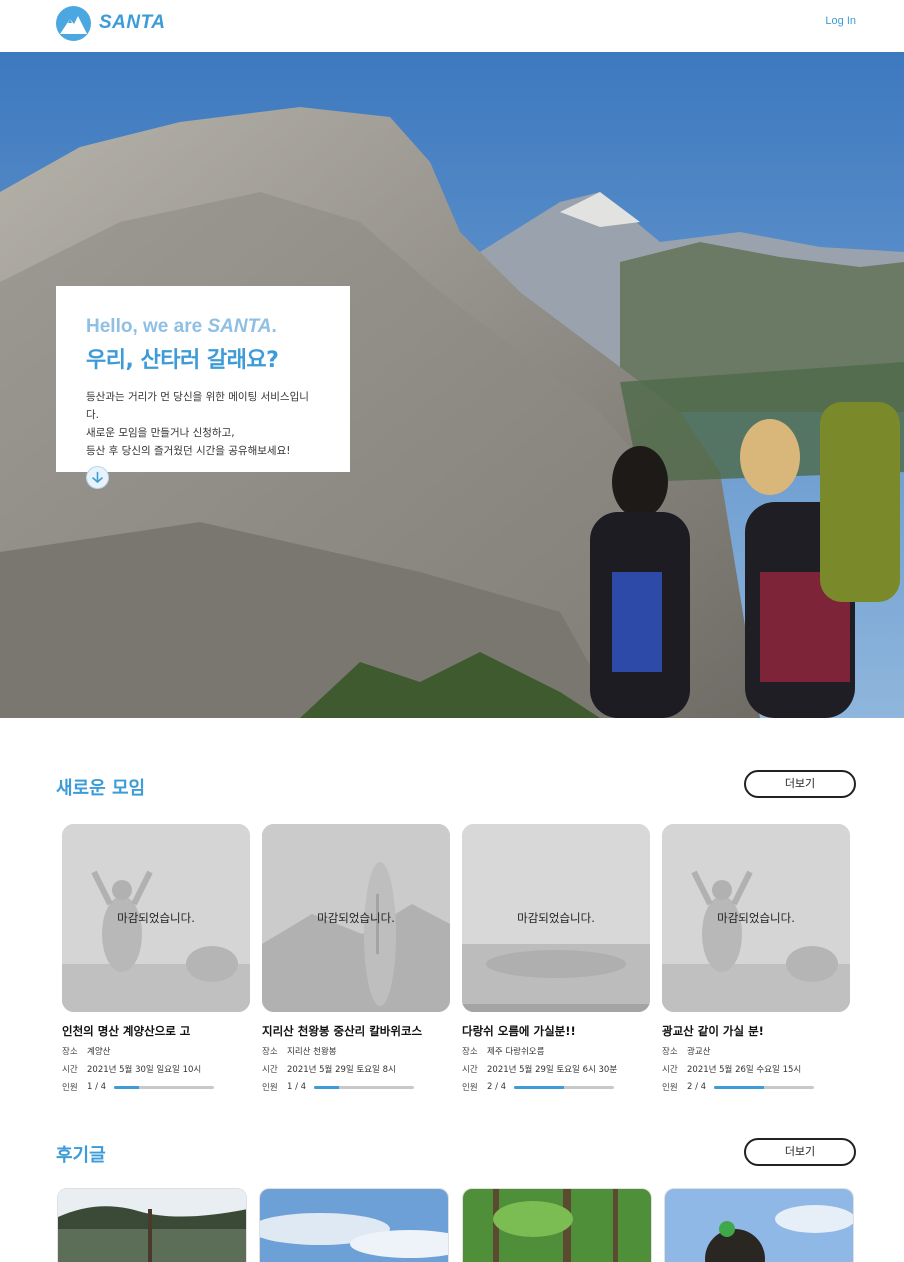  Describe the element at coordinates (81, 1155) in the screenshot. I see `reviews-section-title: 후기글` at that location.